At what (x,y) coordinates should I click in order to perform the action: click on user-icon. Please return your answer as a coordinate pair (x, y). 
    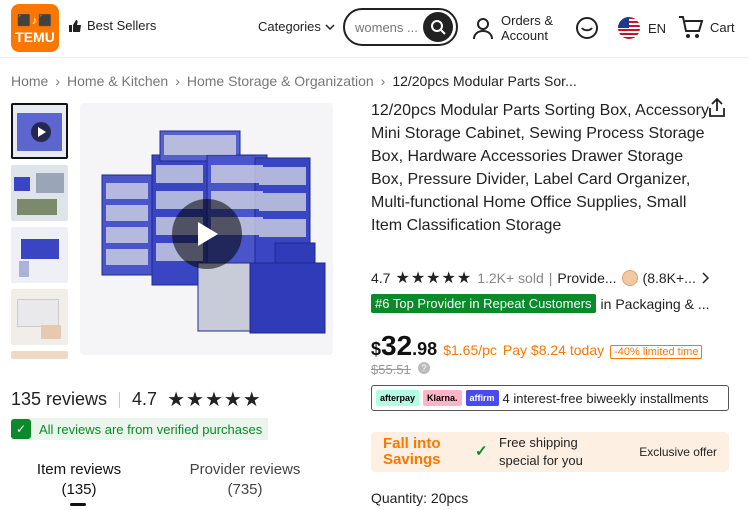
    Looking at the image, I should click on (483, 29).